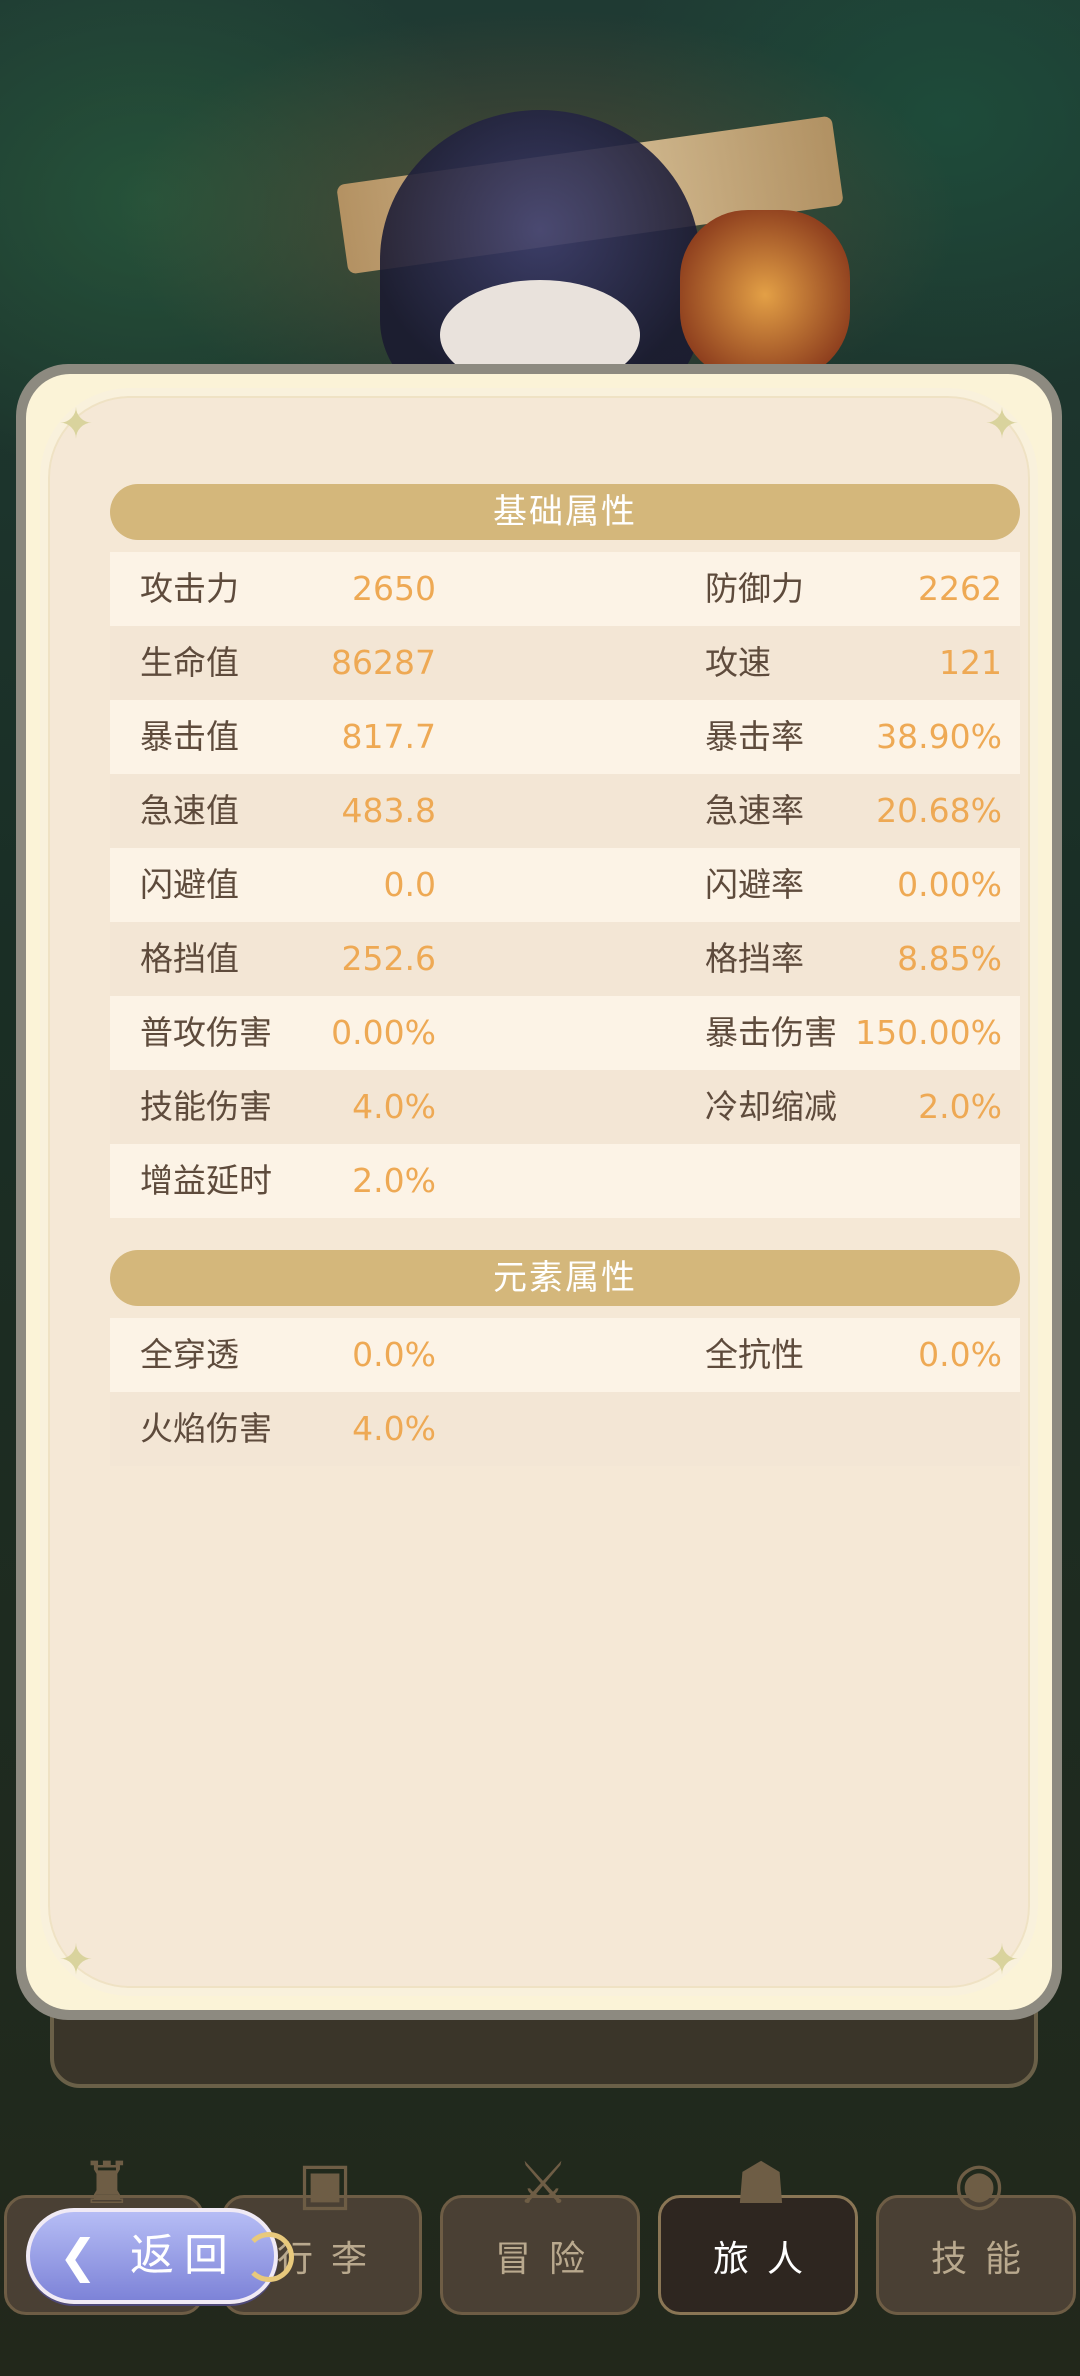 The height and width of the screenshot is (2376, 1080). I want to click on attribute-row: 火焰伤害 4.0%, so click(565, 1429).